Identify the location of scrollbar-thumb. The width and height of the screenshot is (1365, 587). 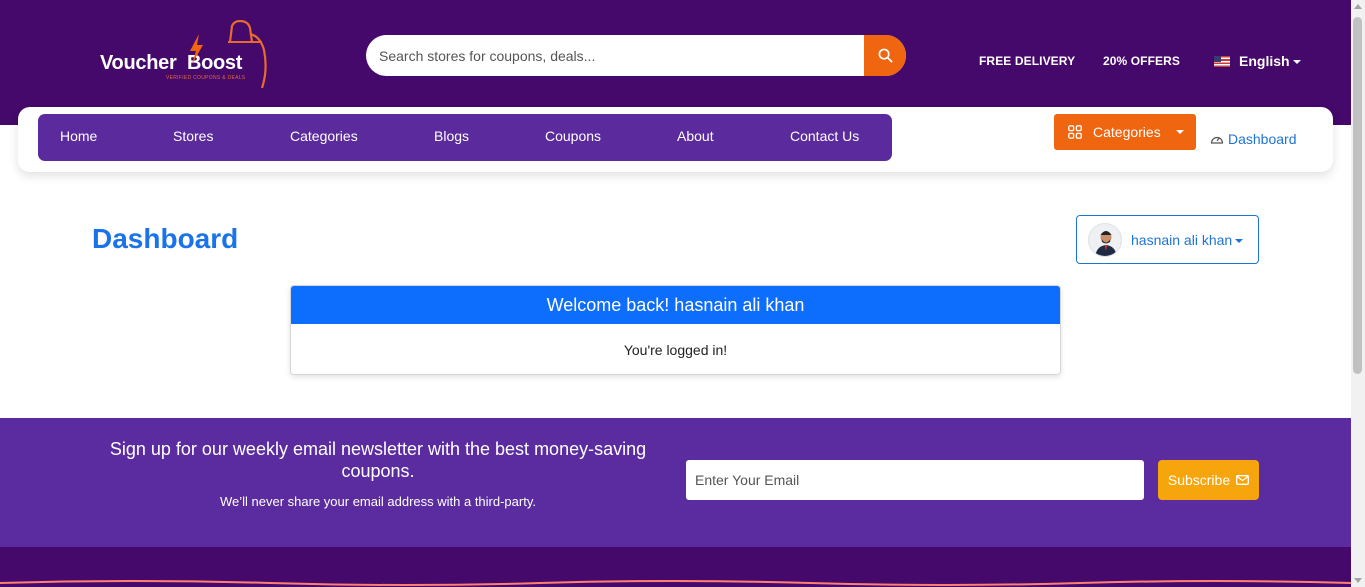
(1357, 195).